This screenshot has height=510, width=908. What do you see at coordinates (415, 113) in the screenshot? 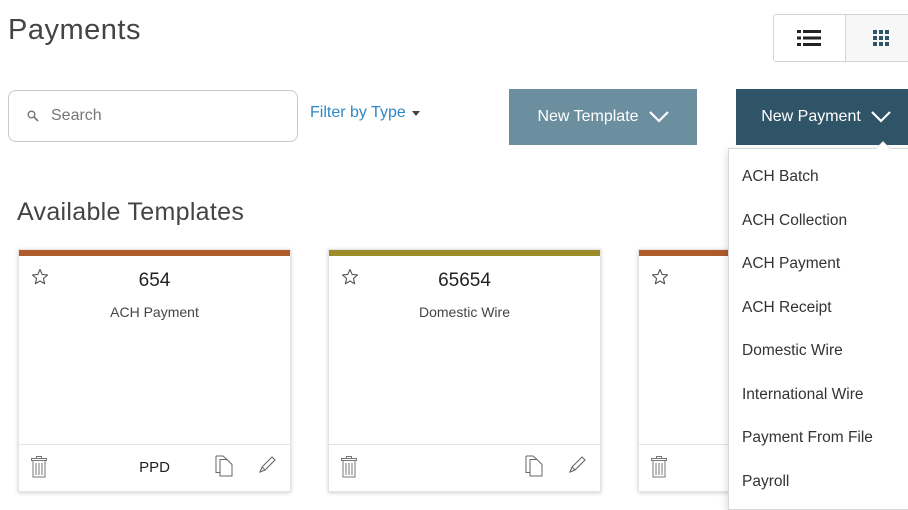
I see `caret-down-icon` at bounding box center [415, 113].